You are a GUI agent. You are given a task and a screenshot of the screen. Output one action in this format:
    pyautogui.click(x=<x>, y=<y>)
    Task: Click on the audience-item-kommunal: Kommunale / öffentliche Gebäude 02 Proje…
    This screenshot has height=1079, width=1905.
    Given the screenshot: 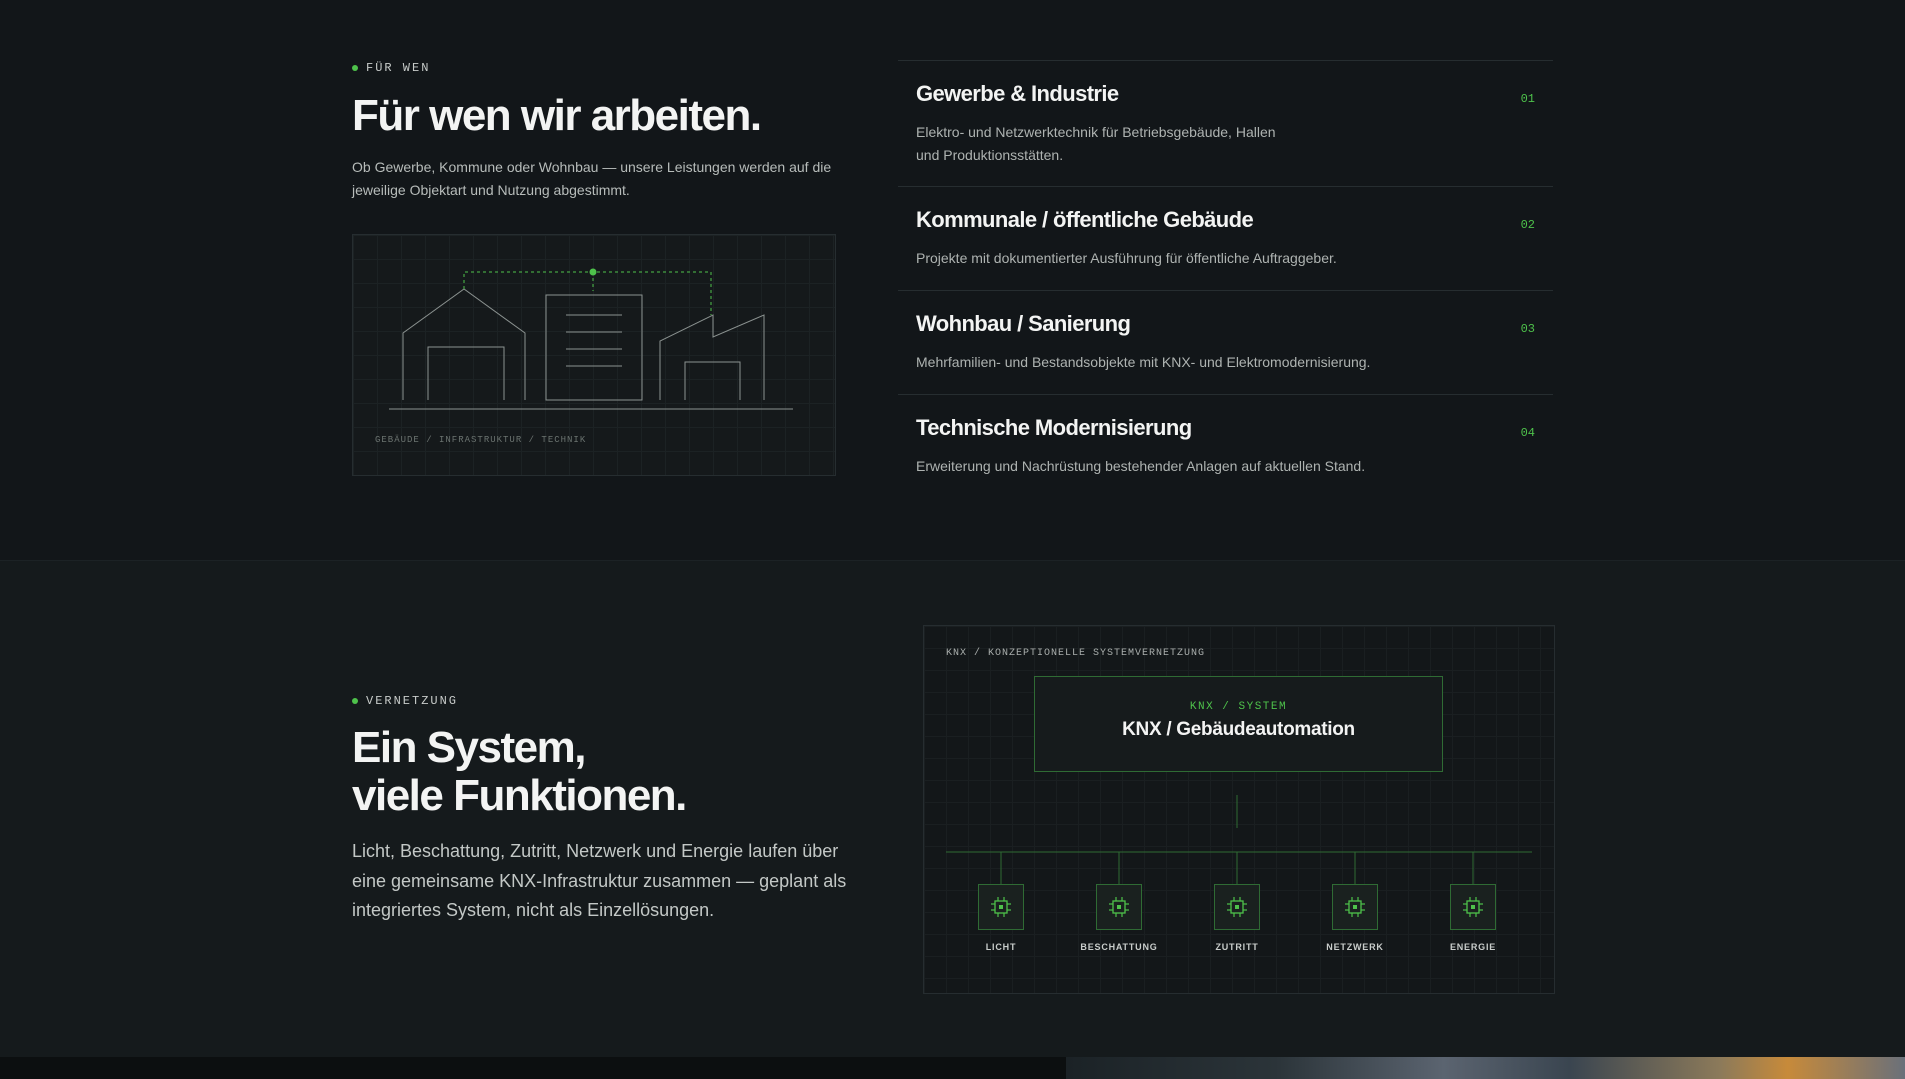 What is the action you would take?
    pyautogui.click(x=1225, y=238)
    